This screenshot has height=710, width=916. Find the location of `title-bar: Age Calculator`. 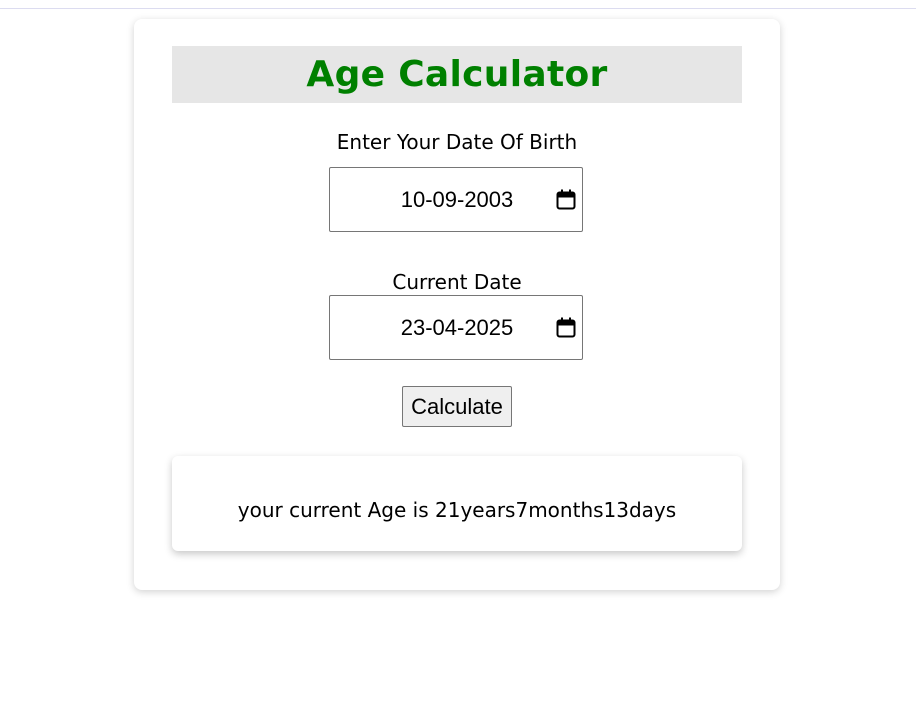

title-bar: Age Calculator is located at coordinates (457, 74).